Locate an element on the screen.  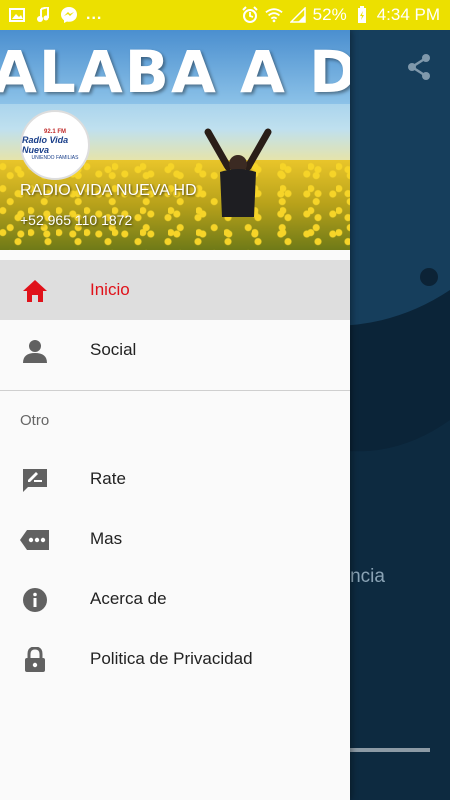
station-phone: +52 965 110 1872 is located at coordinates (76, 220).